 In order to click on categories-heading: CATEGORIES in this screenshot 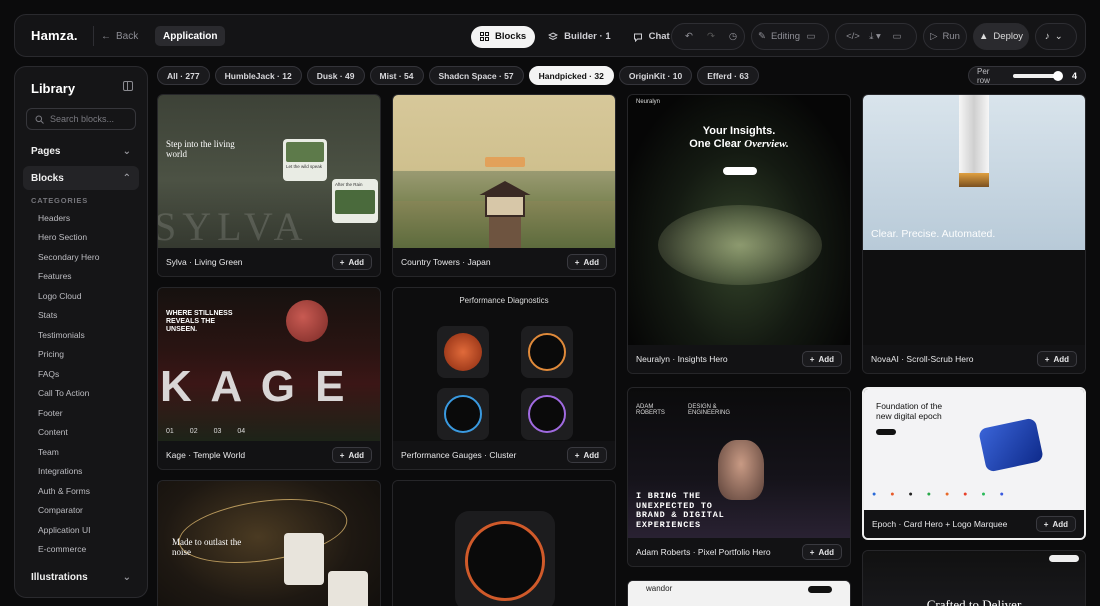, I will do `click(60, 200)`.